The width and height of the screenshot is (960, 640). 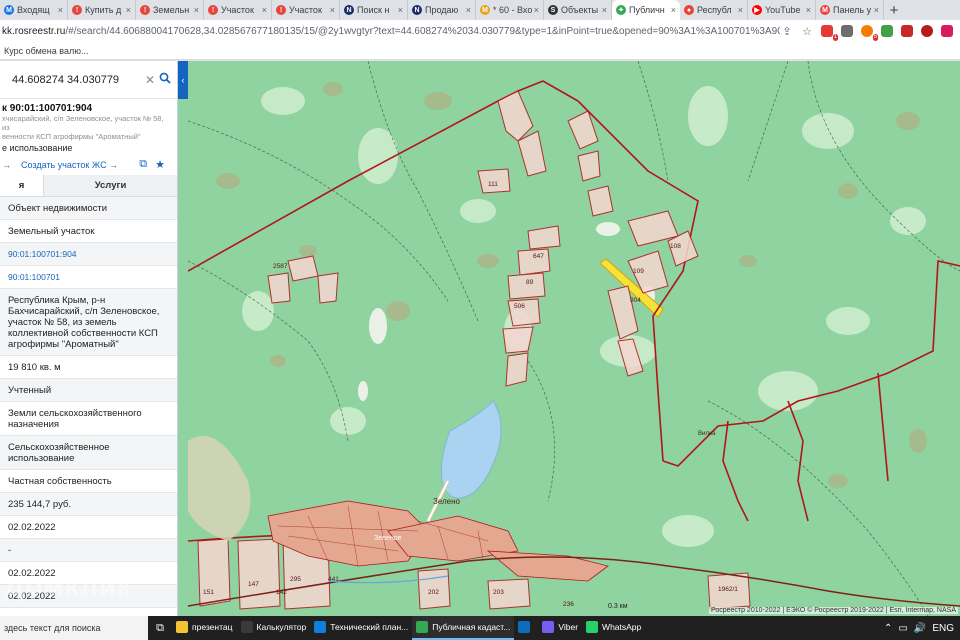 I want to click on extension-orange-icon: 5, so click(x=869, y=32).